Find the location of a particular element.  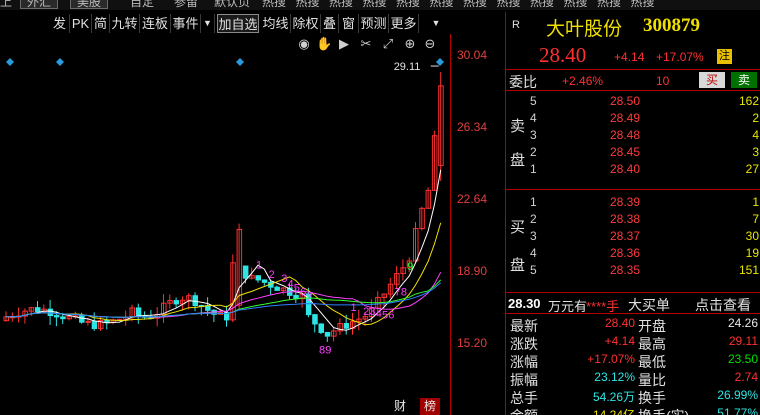

ask-level-row: 2 28.45 3 is located at coordinates (633, 153).